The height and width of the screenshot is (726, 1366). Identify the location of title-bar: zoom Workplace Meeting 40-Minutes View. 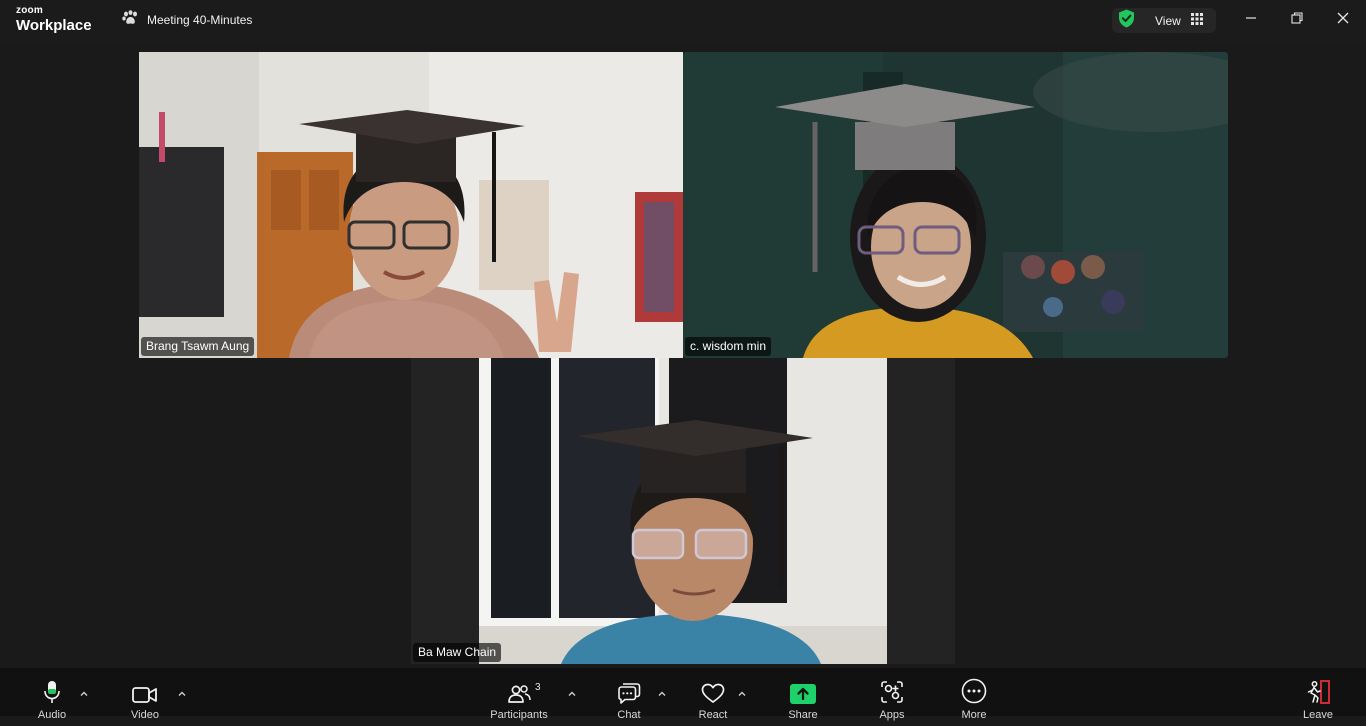
(683, 22).